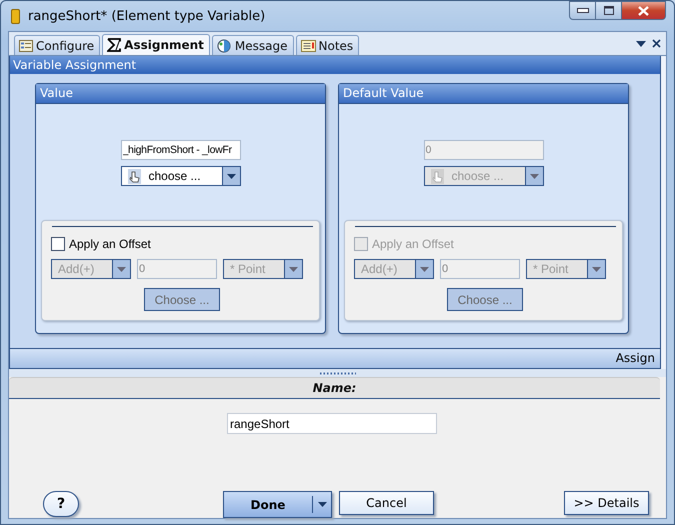 The height and width of the screenshot is (525, 675). What do you see at coordinates (57, 45) in the screenshot?
I see `tab: Configure` at bounding box center [57, 45].